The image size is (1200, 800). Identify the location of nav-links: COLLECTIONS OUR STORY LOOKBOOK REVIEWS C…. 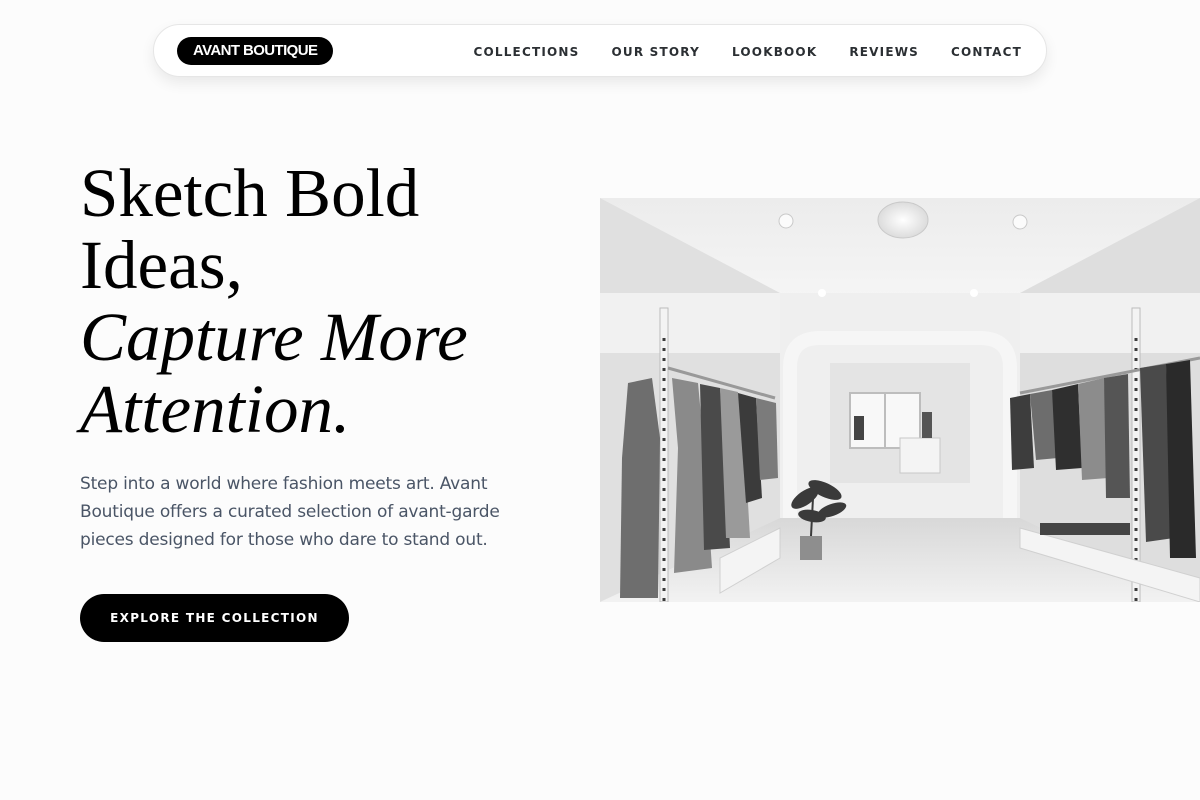
(747, 51).